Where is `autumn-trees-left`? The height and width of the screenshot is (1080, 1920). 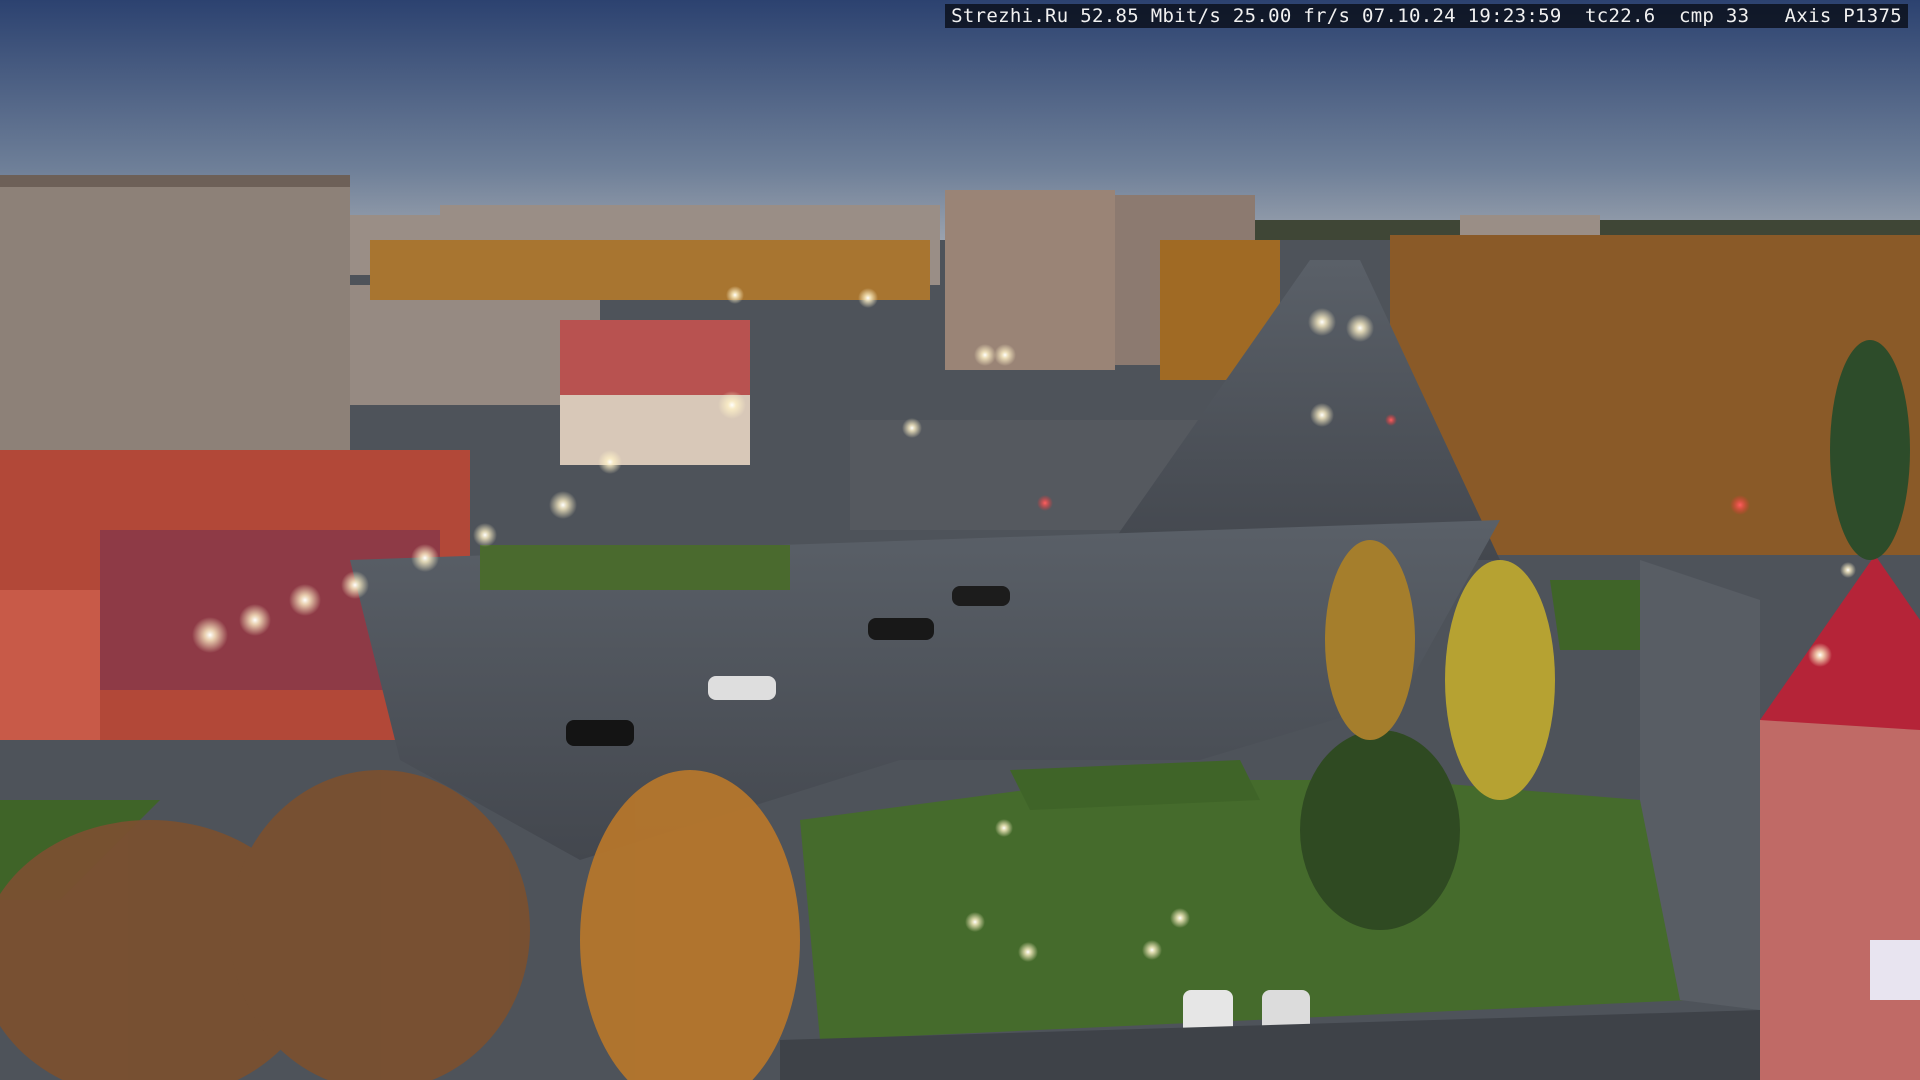
autumn-trees-left is located at coordinates (650, 270).